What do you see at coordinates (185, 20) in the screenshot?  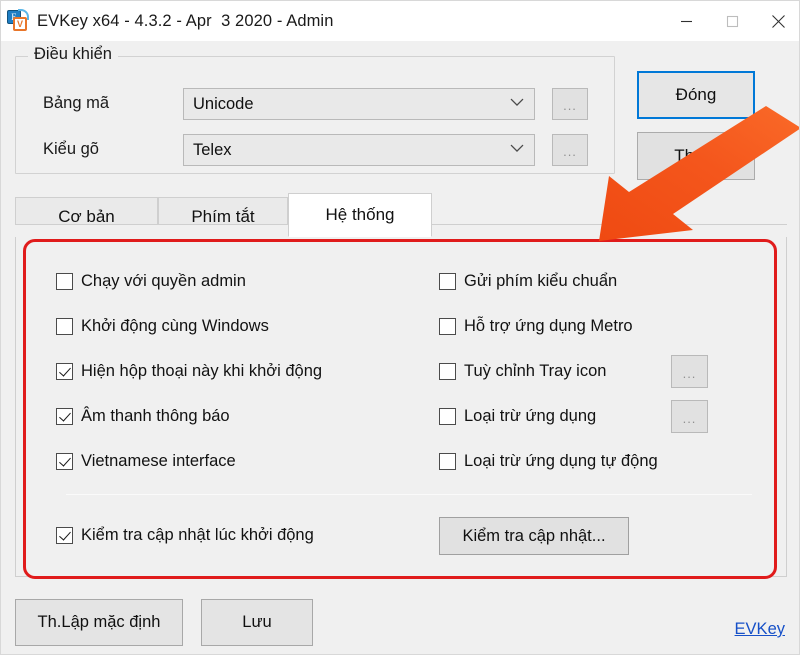 I see `window-title: EVKey x64 - 4.3.2 - Apr 3 2020 - Admin` at bounding box center [185, 20].